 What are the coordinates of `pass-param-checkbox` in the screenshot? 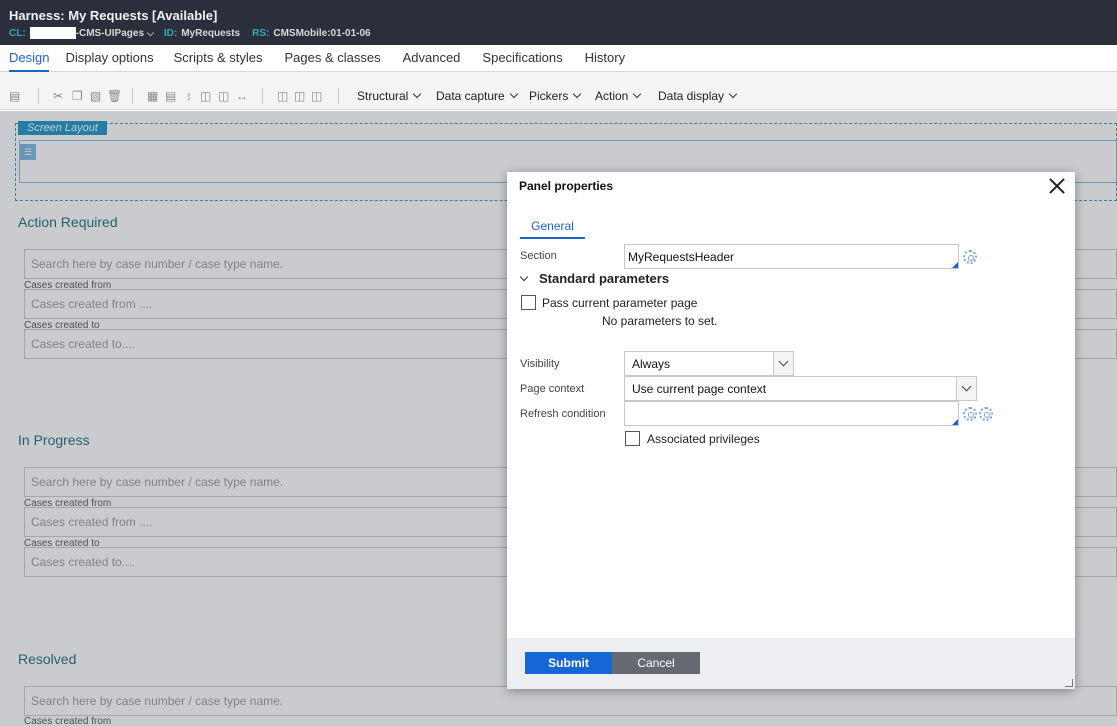 It's located at (528, 302).